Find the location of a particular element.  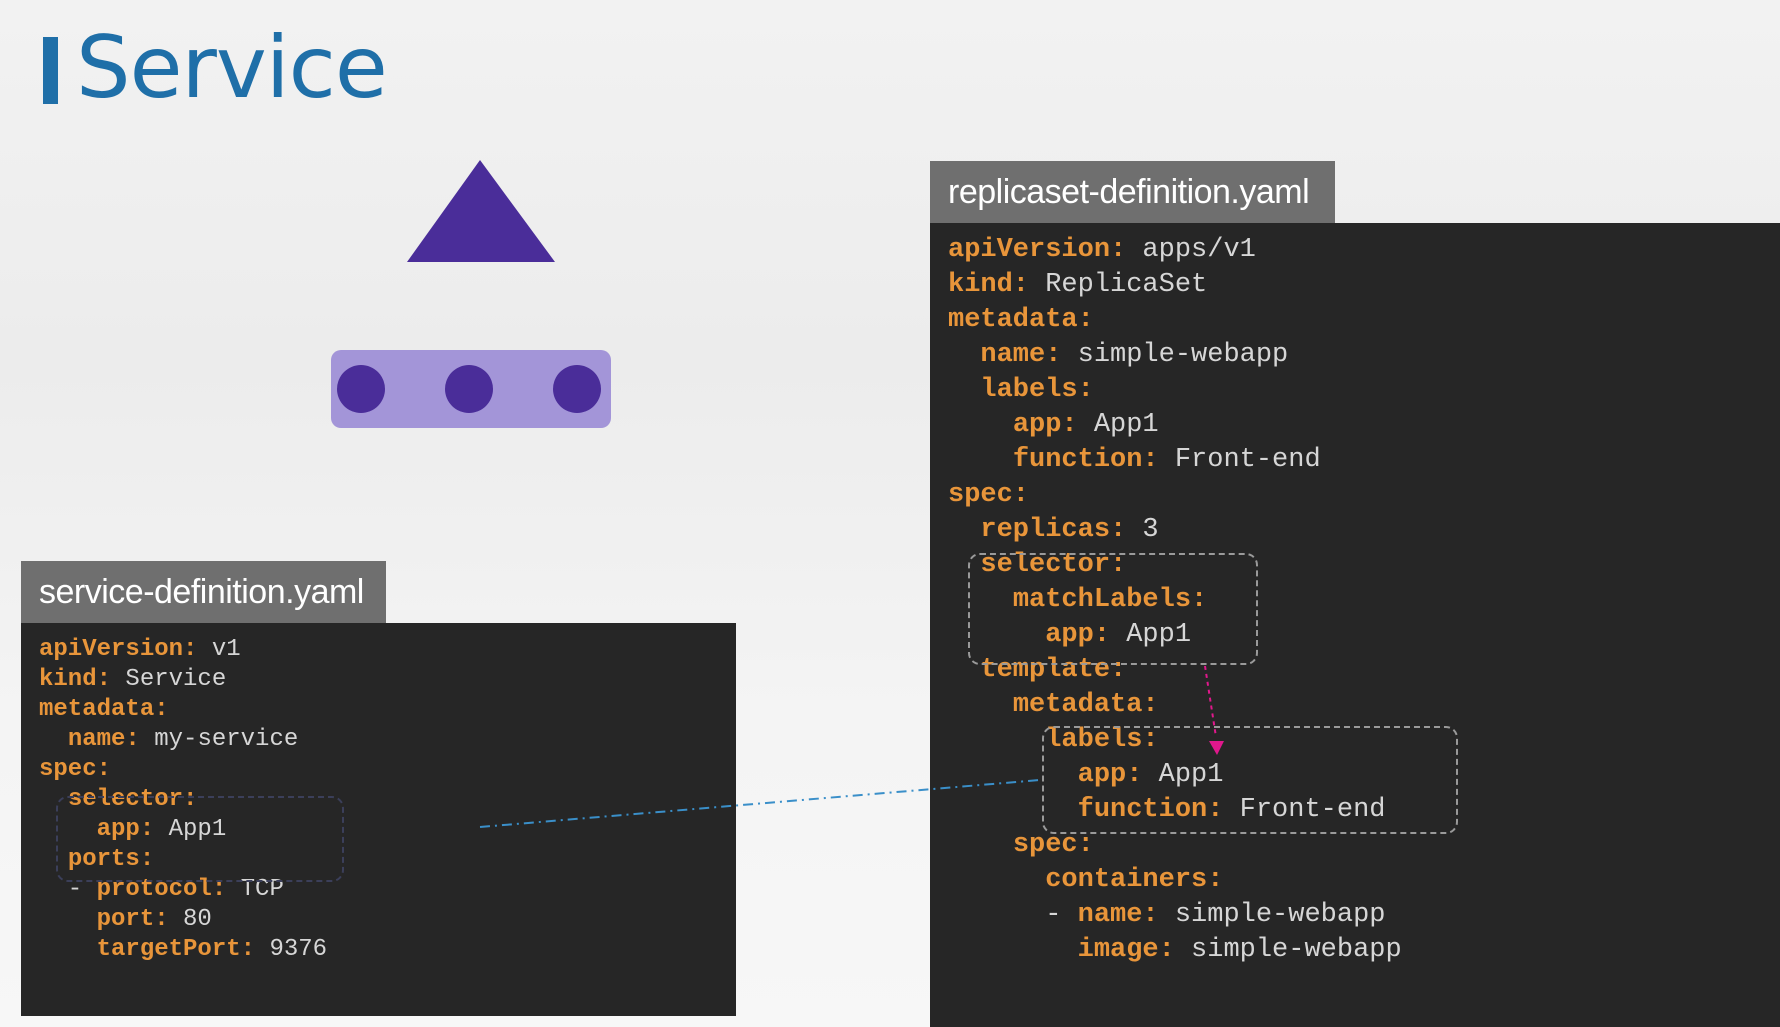

yaml-line: kind: Service is located at coordinates (132, 680).